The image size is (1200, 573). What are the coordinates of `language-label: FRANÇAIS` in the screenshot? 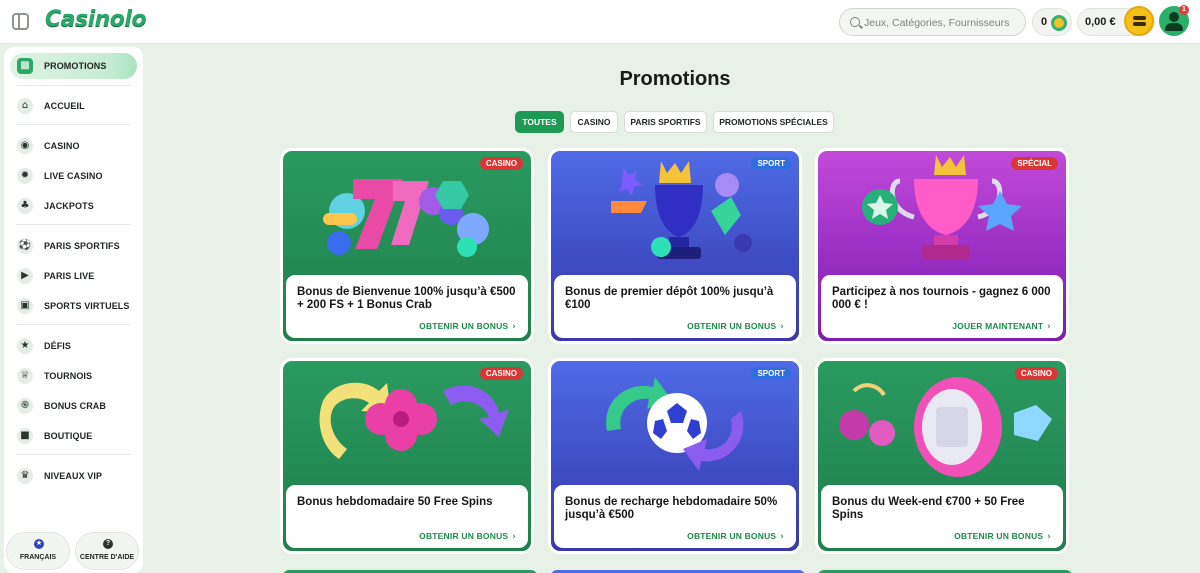 It's located at (38, 557).